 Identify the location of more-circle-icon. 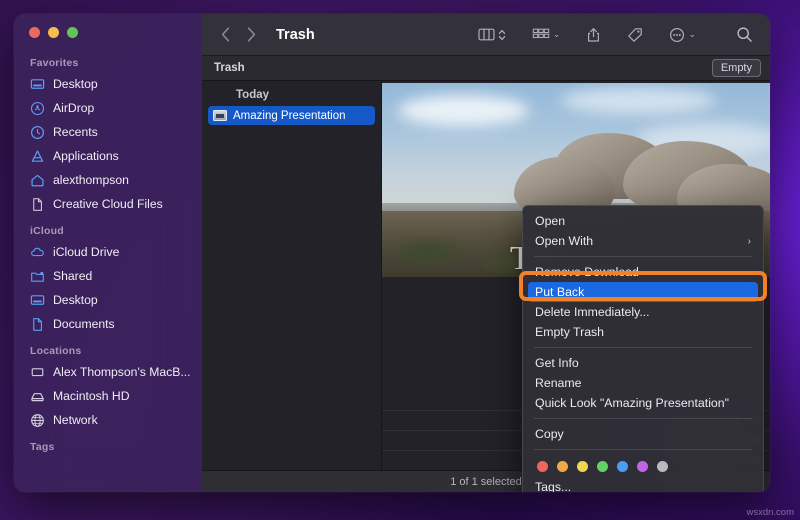
(677, 34).